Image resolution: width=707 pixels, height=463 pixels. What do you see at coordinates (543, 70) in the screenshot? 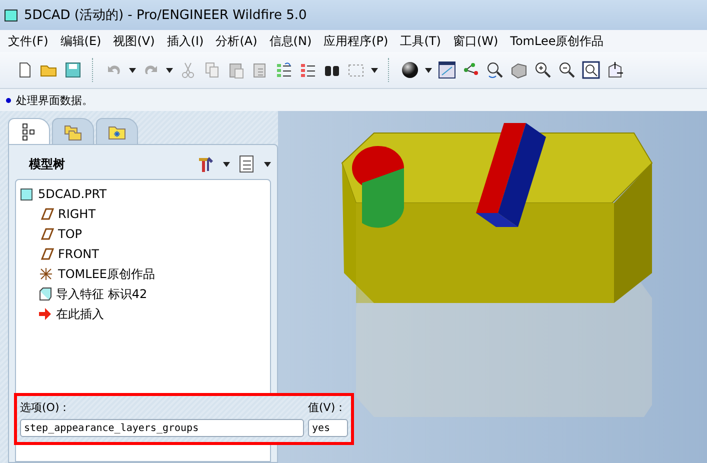
I see `zoom-in-icon` at bounding box center [543, 70].